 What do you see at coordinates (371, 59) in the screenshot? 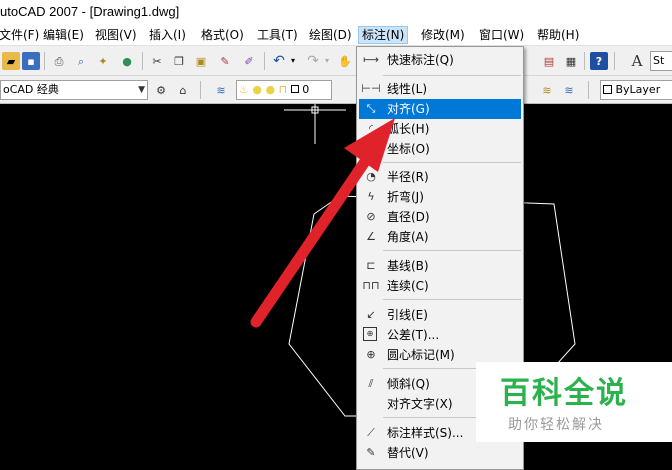
I see `quick-dimension-icon: ⟼` at bounding box center [371, 59].